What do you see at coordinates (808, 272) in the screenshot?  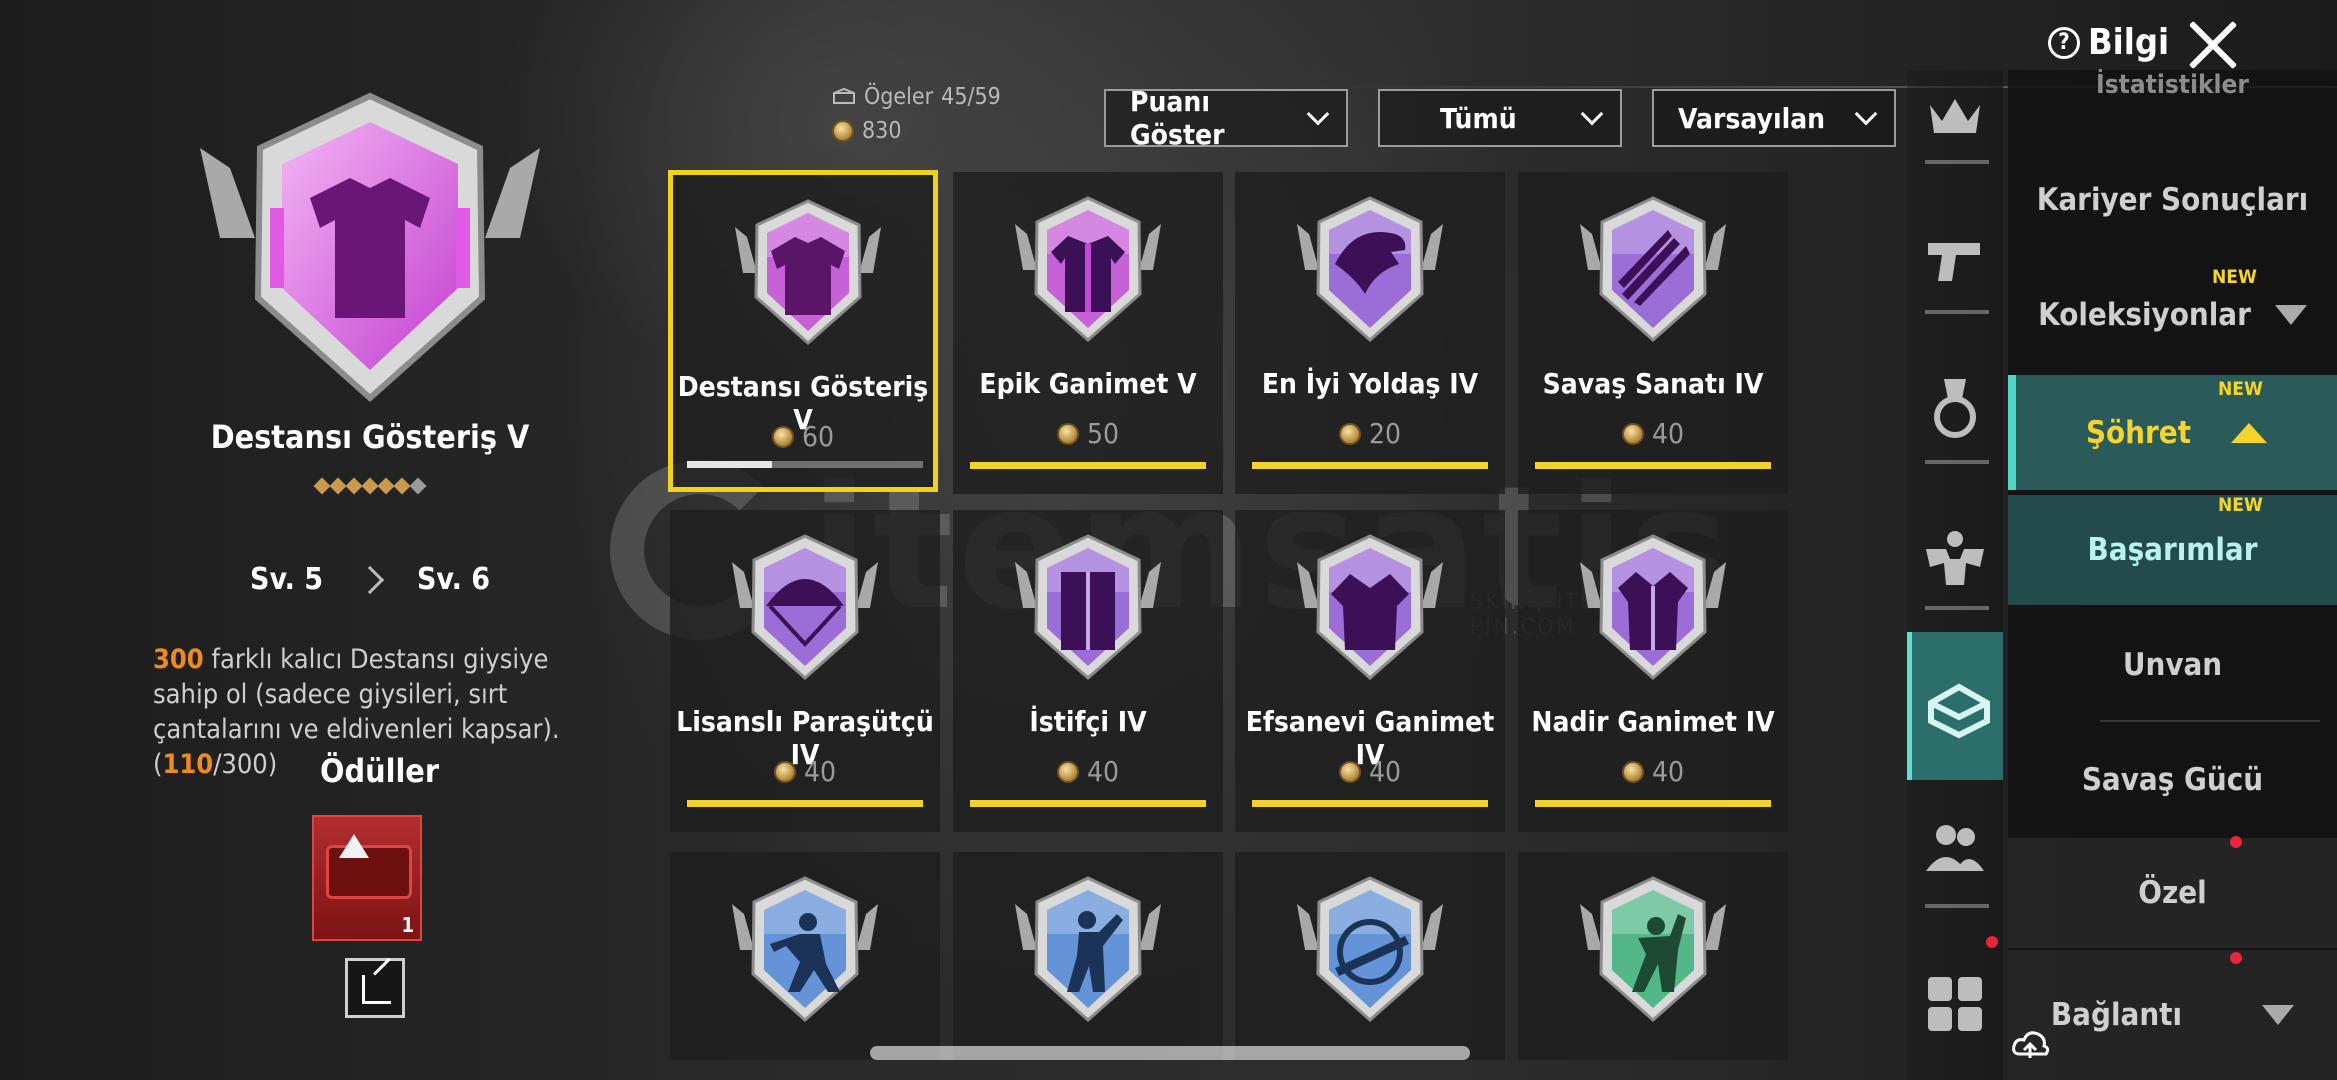 I see `jacket-icon` at bounding box center [808, 272].